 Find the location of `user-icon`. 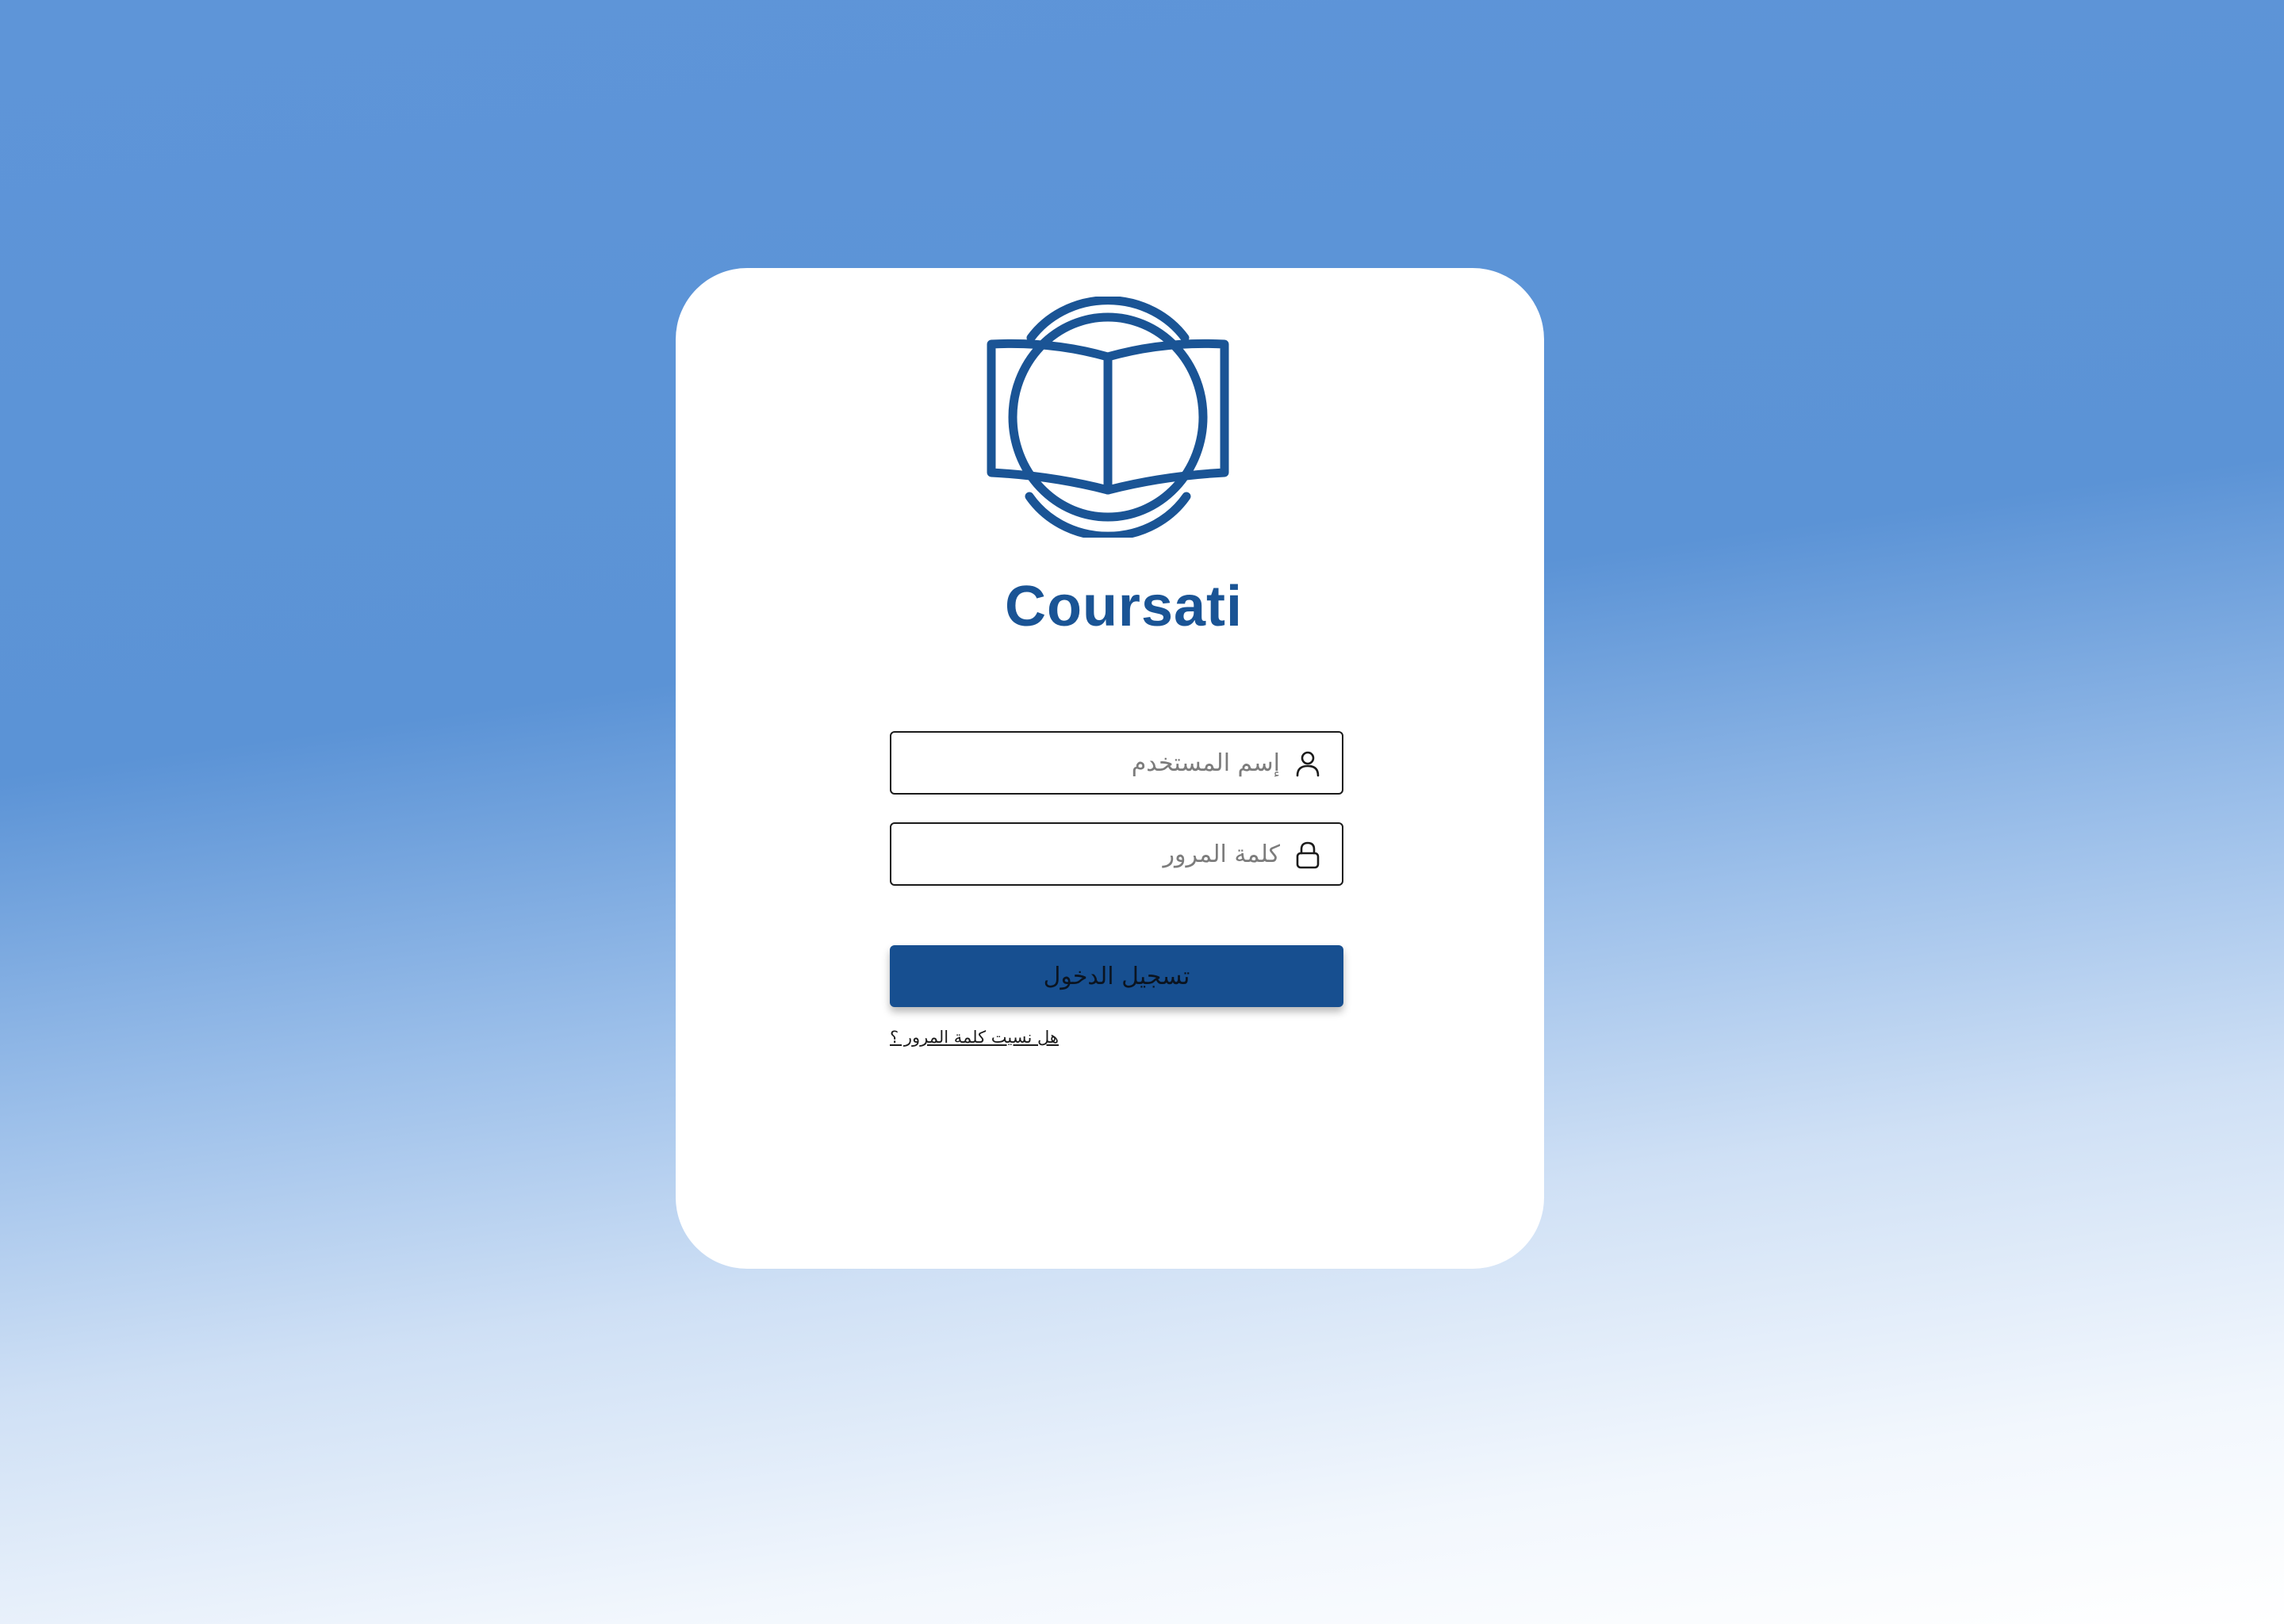

user-icon is located at coordinates (1308, 764).